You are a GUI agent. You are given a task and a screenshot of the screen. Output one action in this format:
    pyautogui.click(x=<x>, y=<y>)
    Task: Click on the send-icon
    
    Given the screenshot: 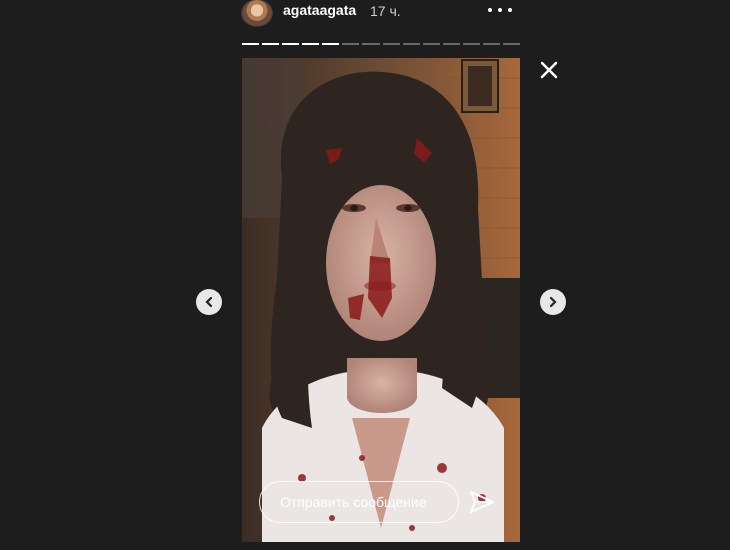 What is the action you would take?
    pyautogui.click(x=482, y=502)
    